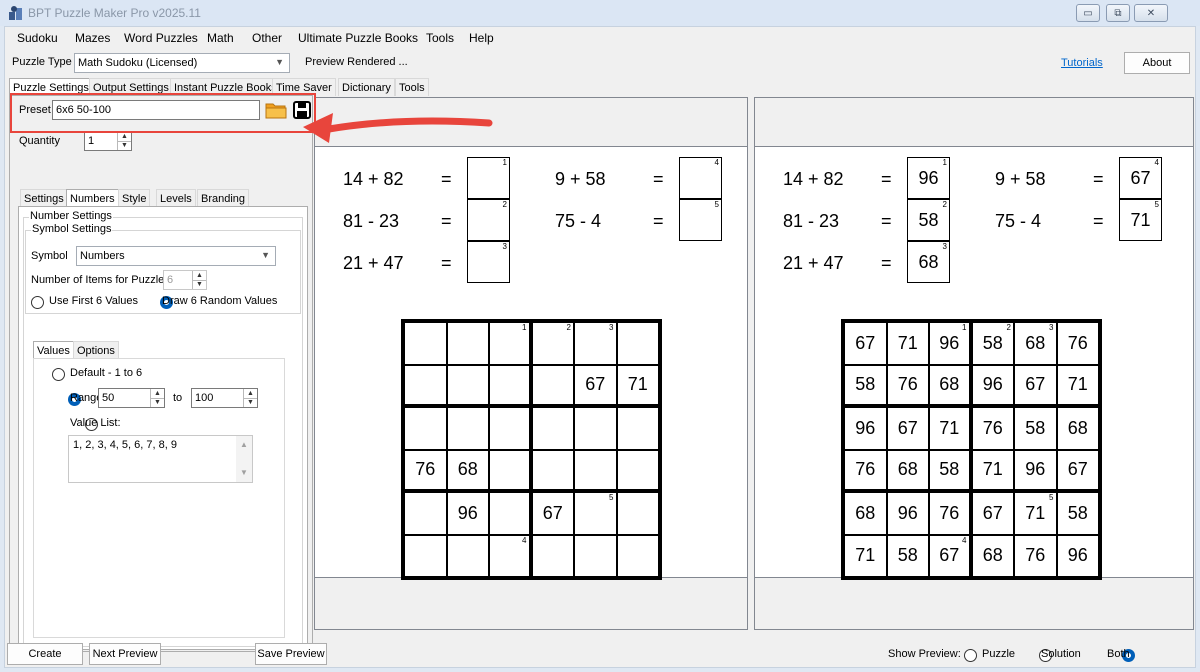 Image resolution: width=1200 pixels, height=672 pixels. What do you see at coordinates (161, 38) in the screenshot?
I see `menu-word-puzzles: Word Puzzles` at bounding box center [161, 38].